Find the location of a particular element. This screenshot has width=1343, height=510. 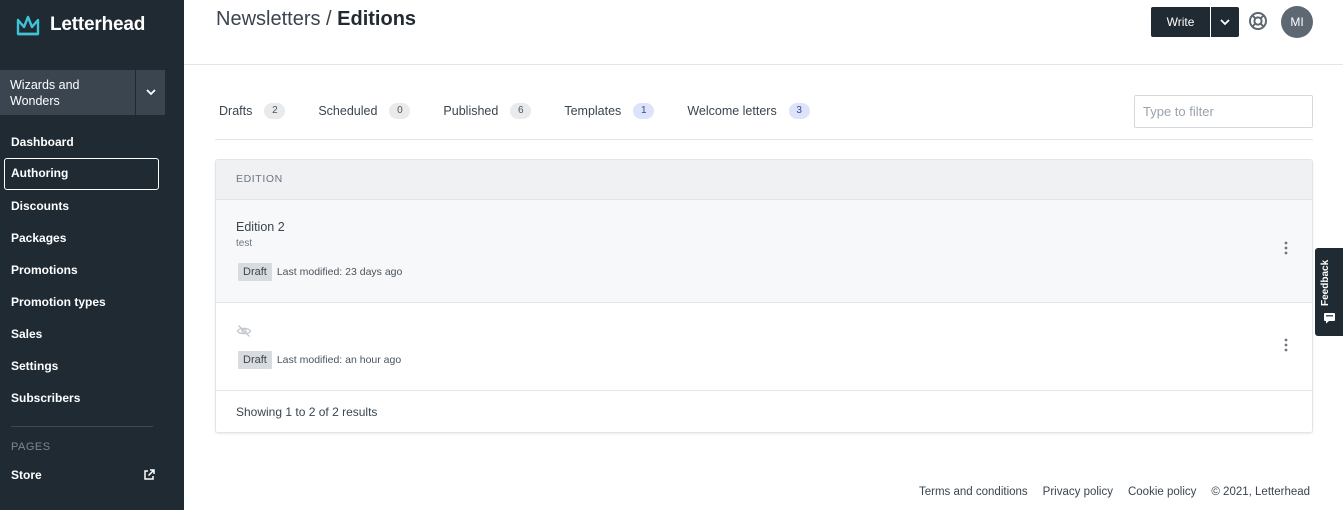

brand-logo: Letterhead is located at coordinates (80, 25).